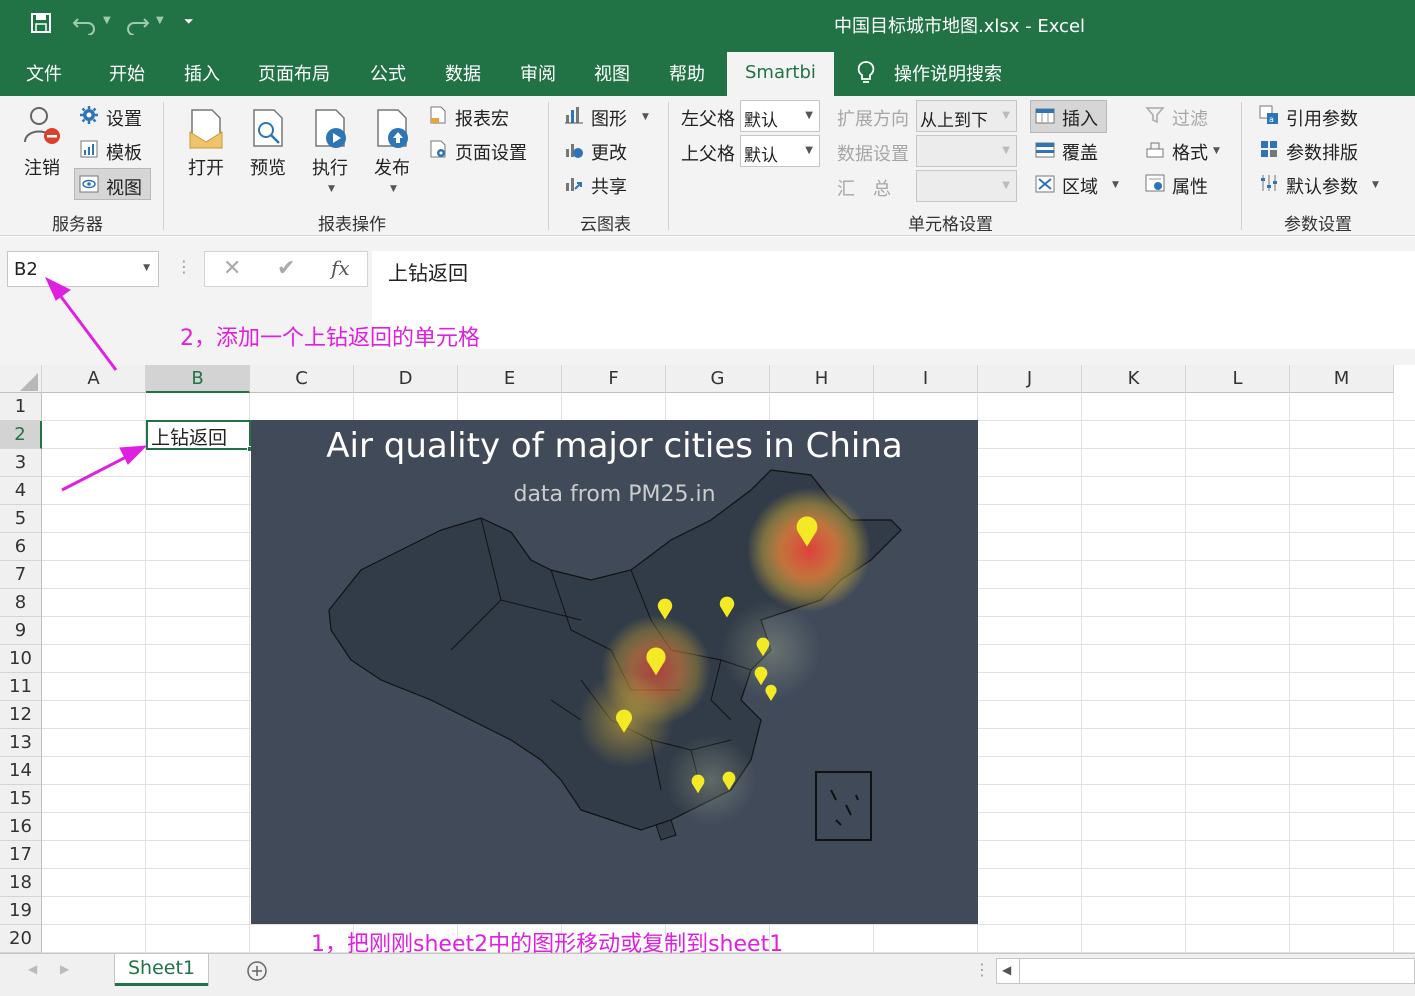  What do you see at coordinates (491, 152) in the screenshot?
I see `page-setup-button: 页面设置` at bounding box center [491, 152].